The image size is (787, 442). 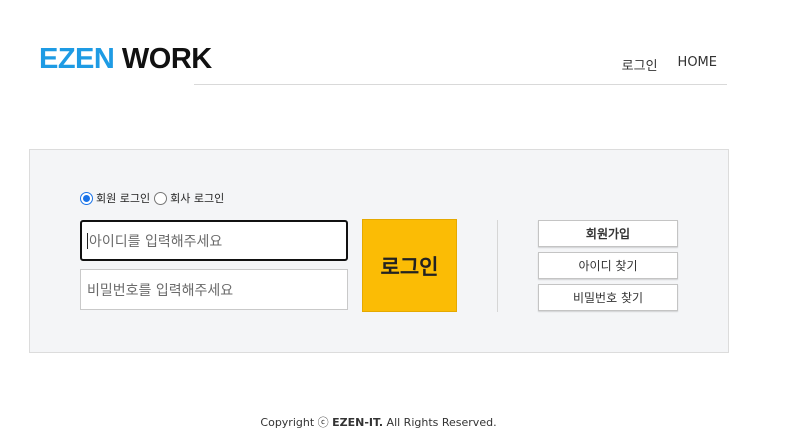 I want to click on id-input: 아이디를 입력해주세요, so click(x=214, y=240).